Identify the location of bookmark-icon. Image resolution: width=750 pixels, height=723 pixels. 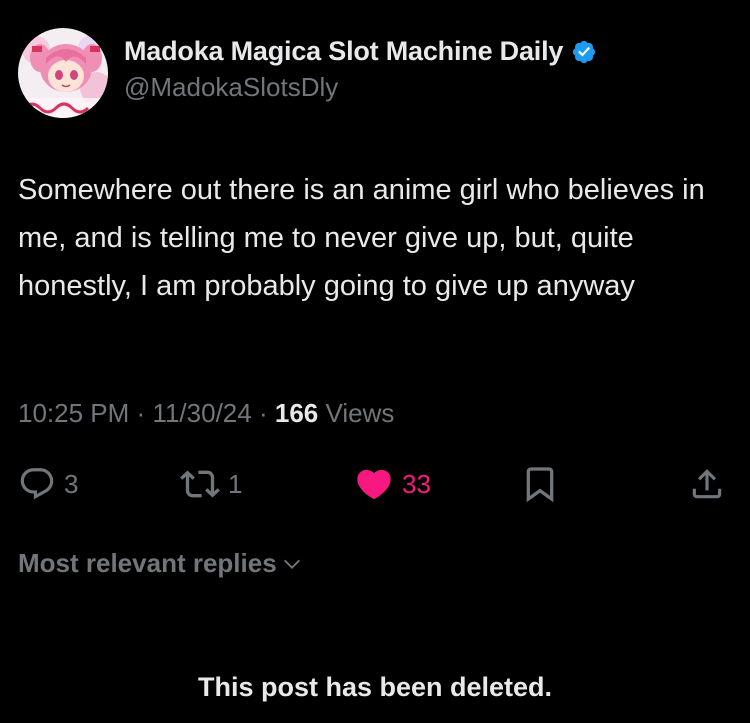
(540, 485).